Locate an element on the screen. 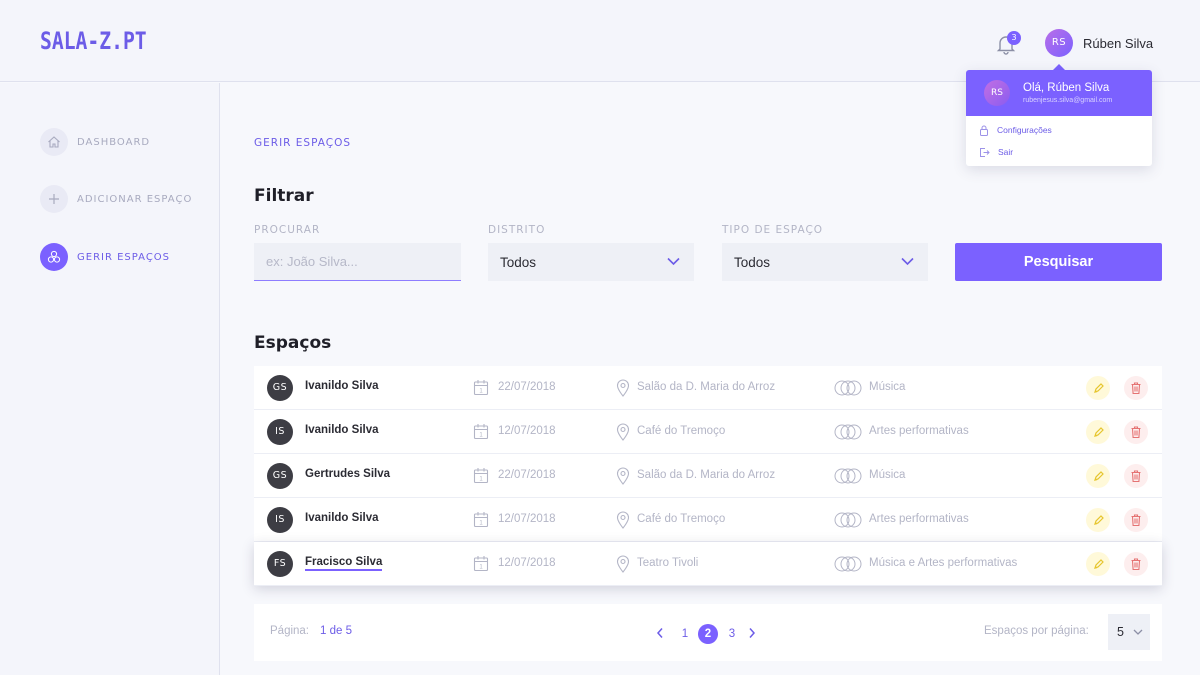  per-page-value: 5 is located at coordinates (1120, 632).